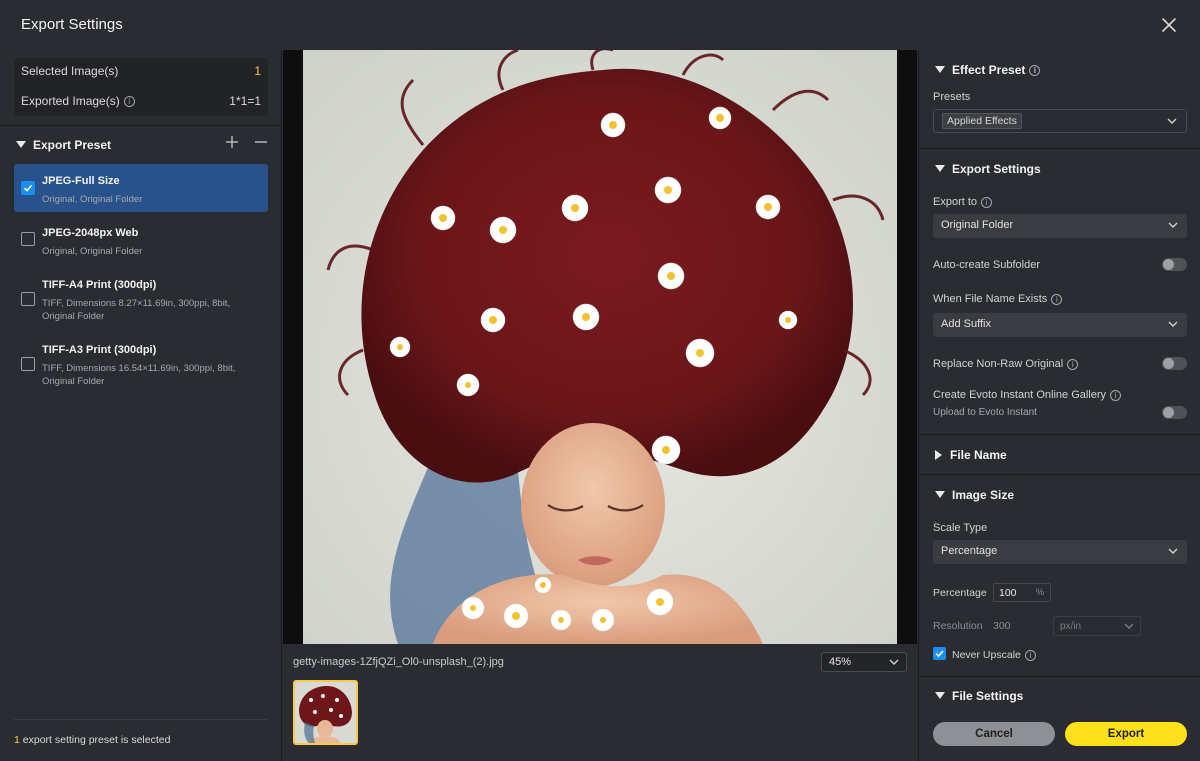 Image resolution: width=1200 pixels, height=761 pixels. What do you see at coordinates (1060, 121) in the screenshot?
I see `effect-presets-select: Applied Effects` at bounding box center [1060, 121].